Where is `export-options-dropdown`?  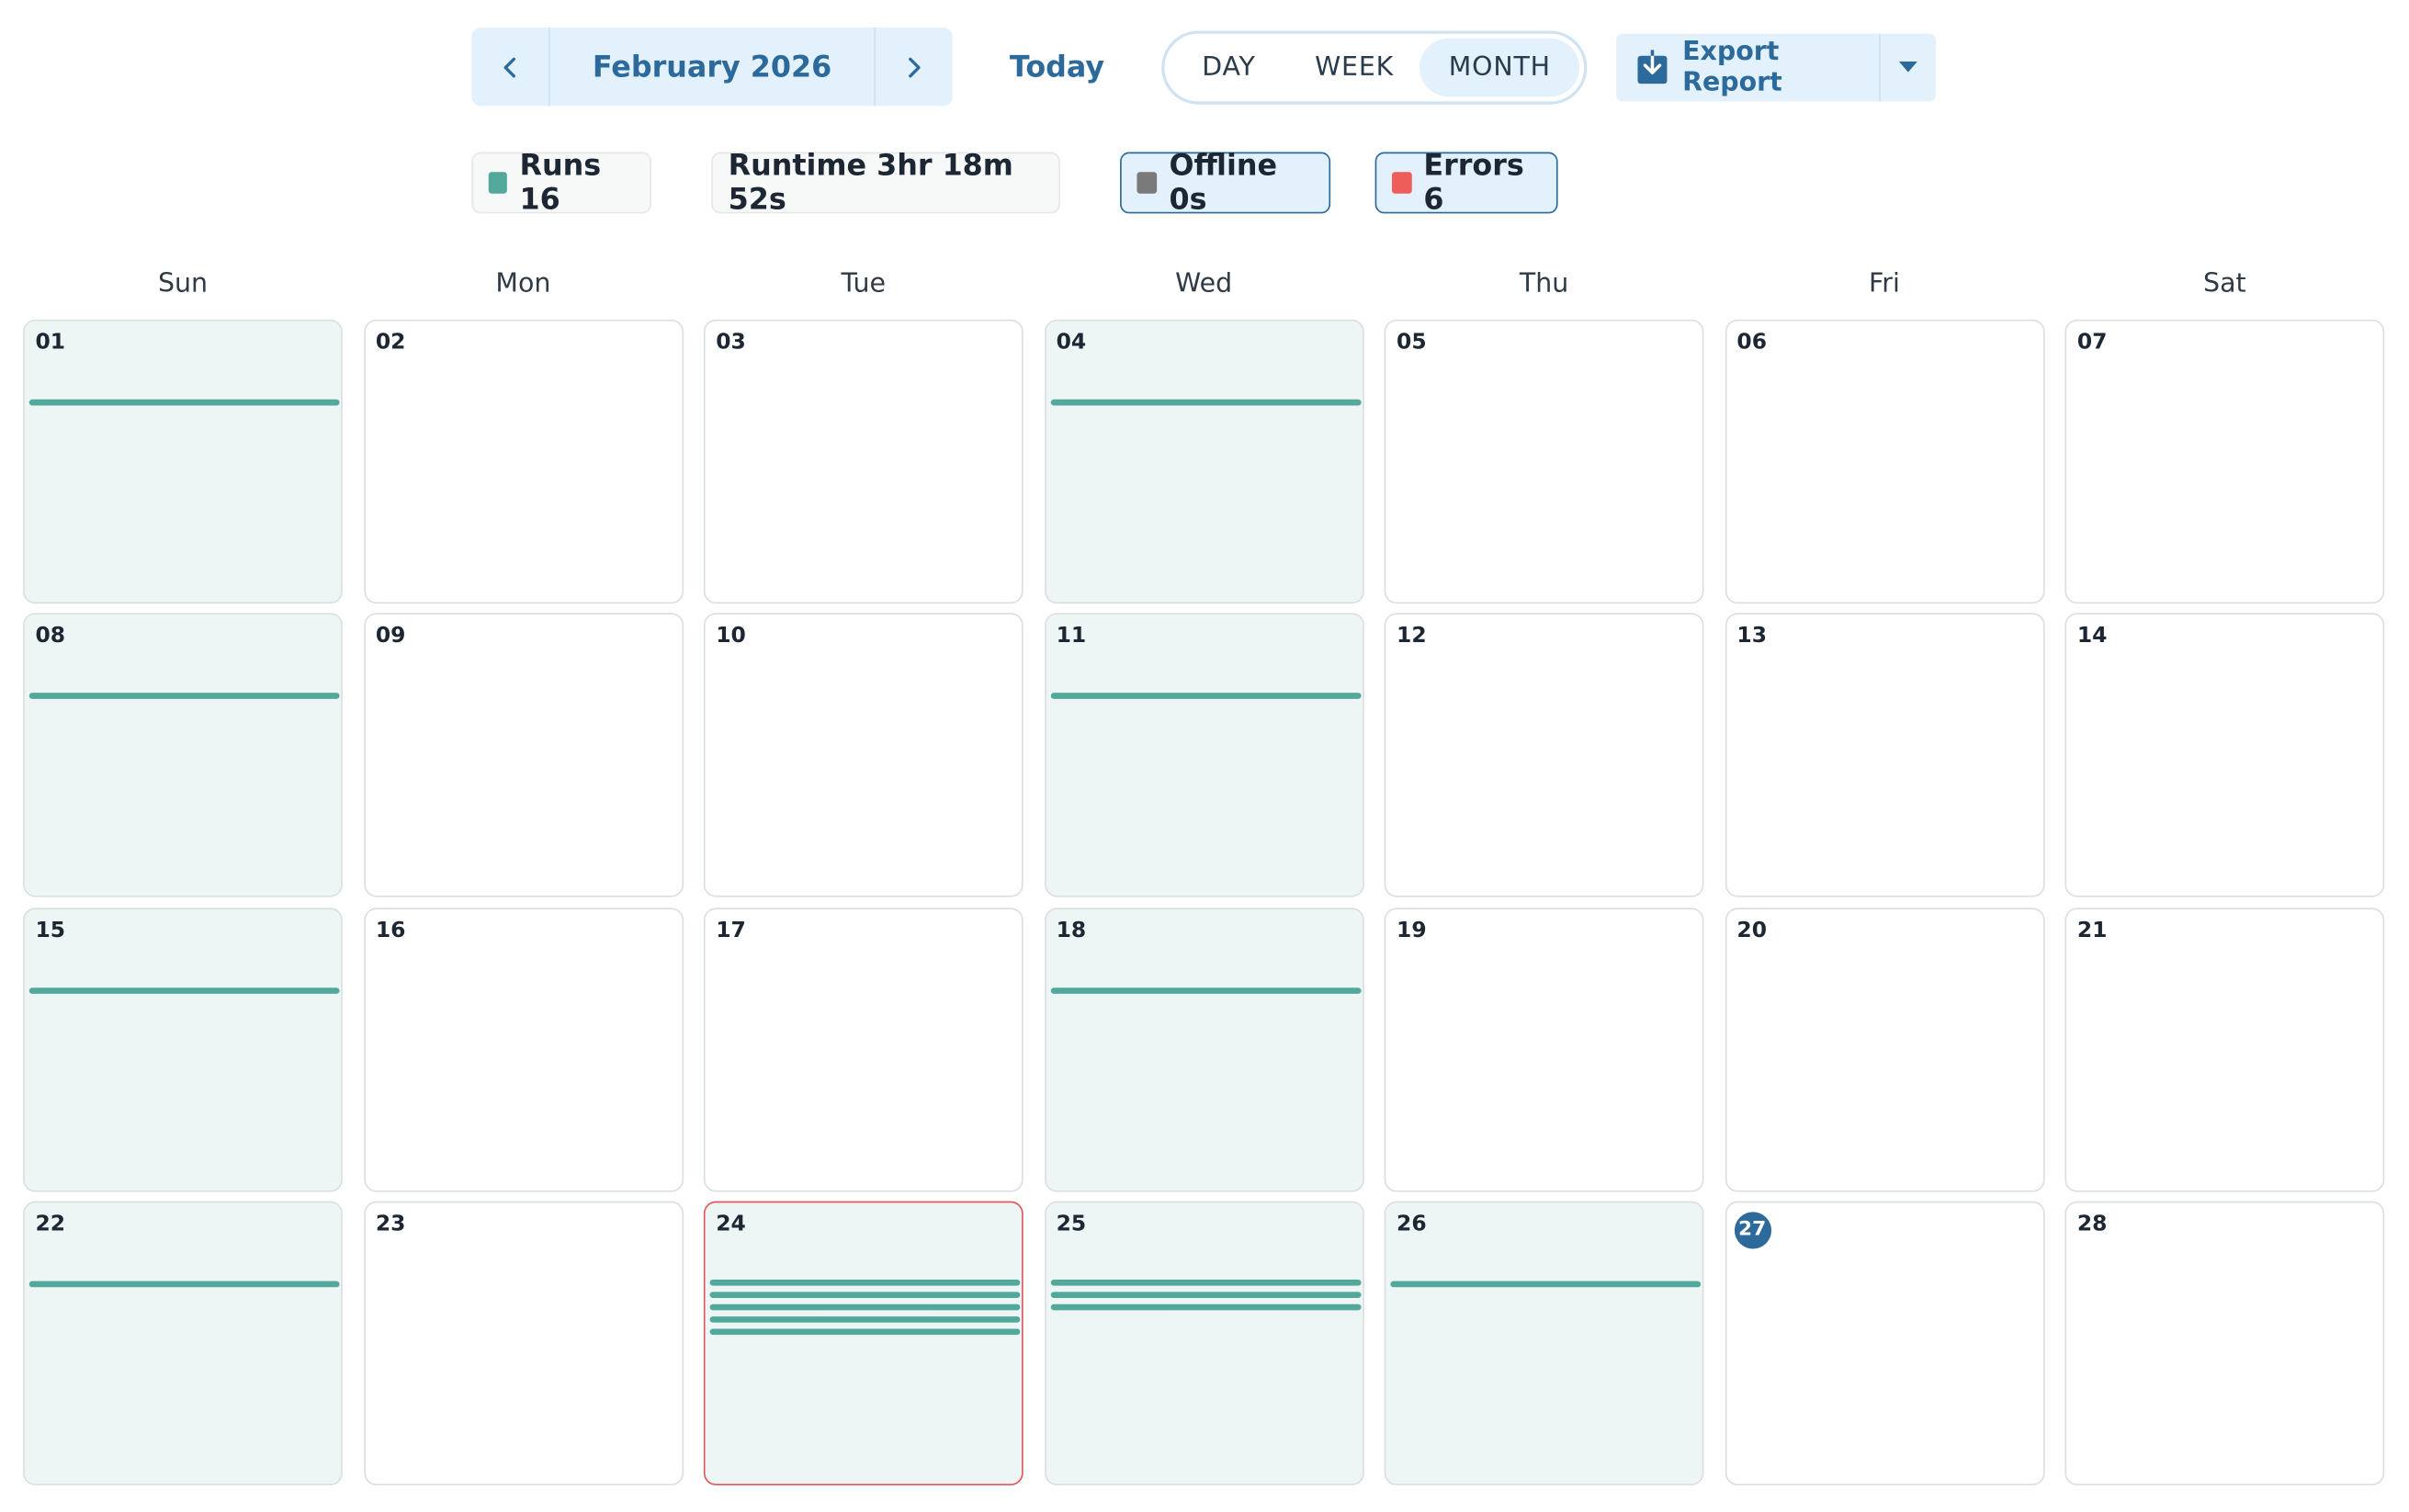
export-options-dropdown is located at coordinates (1908, 68).